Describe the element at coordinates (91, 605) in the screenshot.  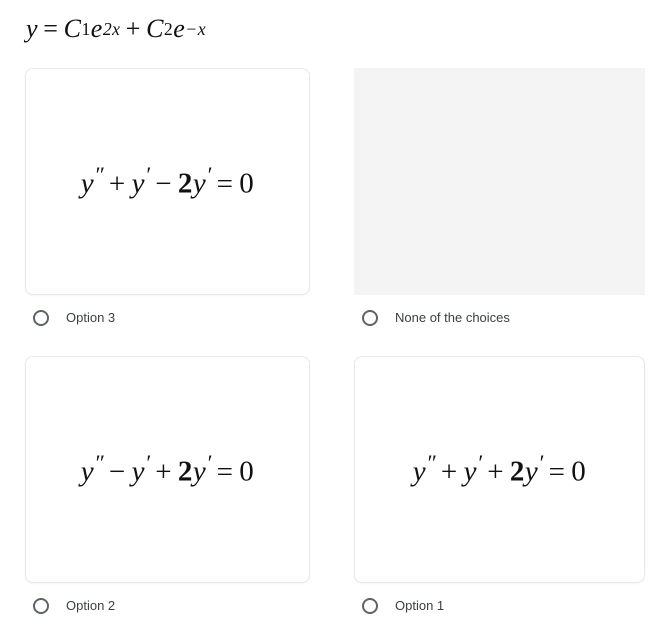
I see `option-label-option-2: Option 2` at that location.